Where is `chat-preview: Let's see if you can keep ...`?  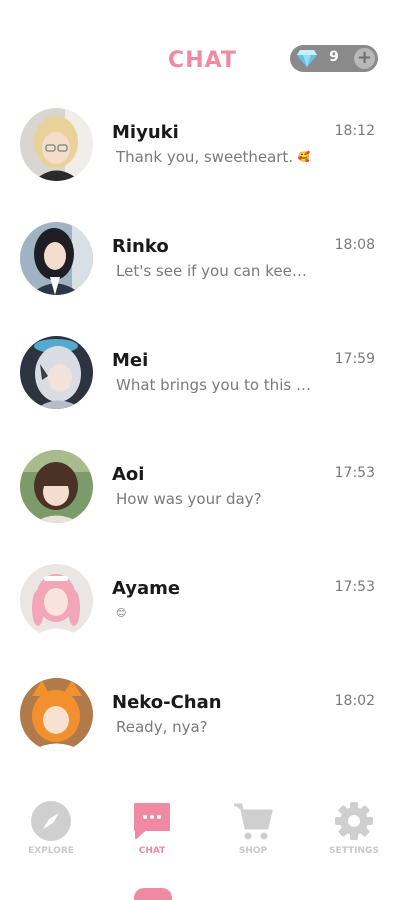
chat-preview: Let's see if you can keep ... is located at coordinates (216, 271).